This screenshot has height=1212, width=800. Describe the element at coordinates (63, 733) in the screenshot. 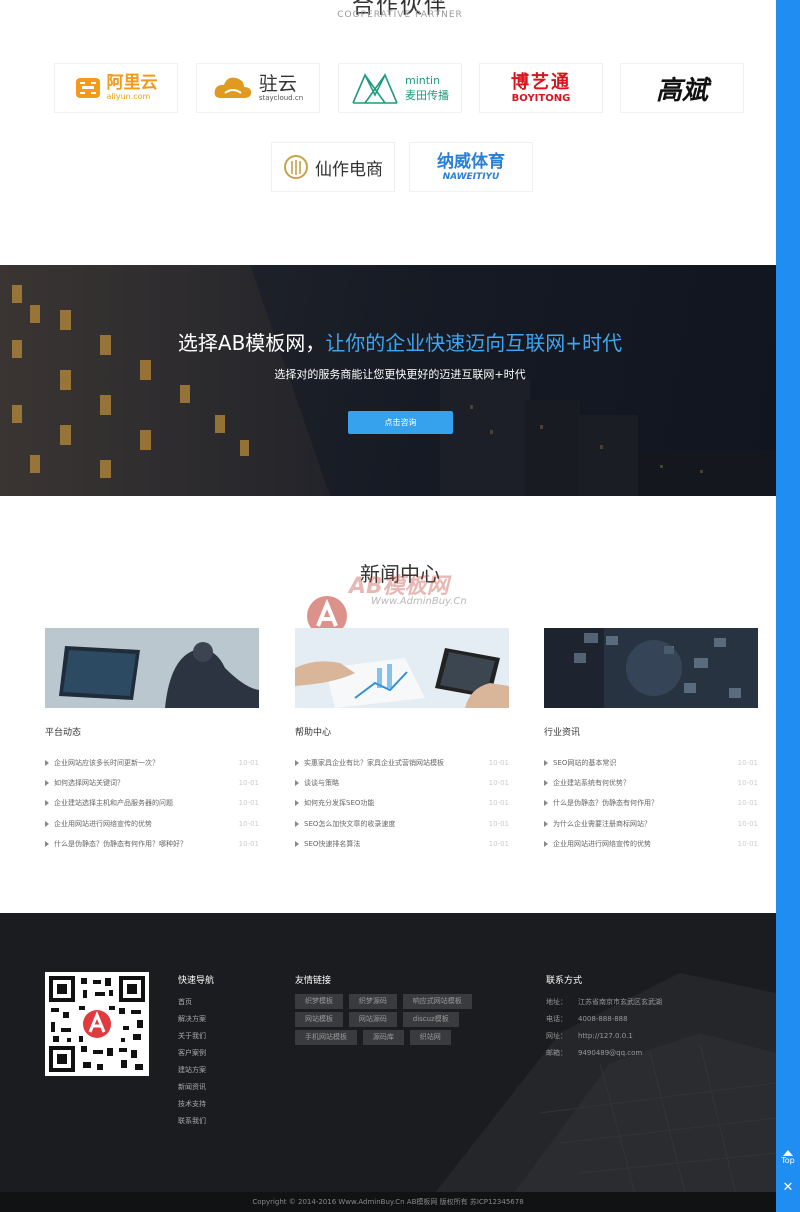

I see `news-column-title: 平台动态` at that location.